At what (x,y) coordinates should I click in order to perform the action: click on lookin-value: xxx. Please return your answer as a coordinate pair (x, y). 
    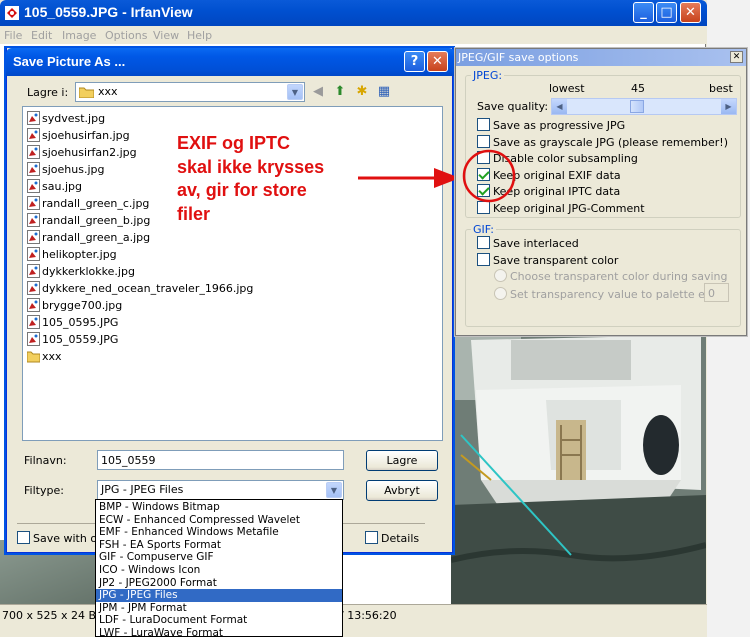
    Looking at the image, I should click on (108, 91).